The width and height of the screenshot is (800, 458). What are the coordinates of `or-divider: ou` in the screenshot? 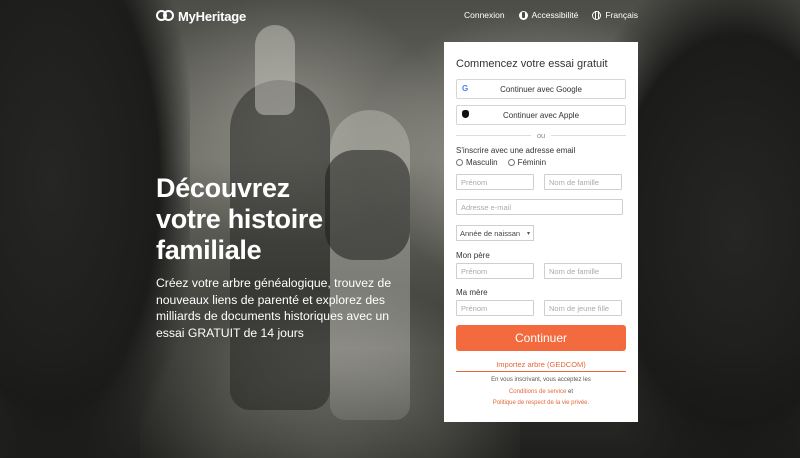 It's located at (541, 135).